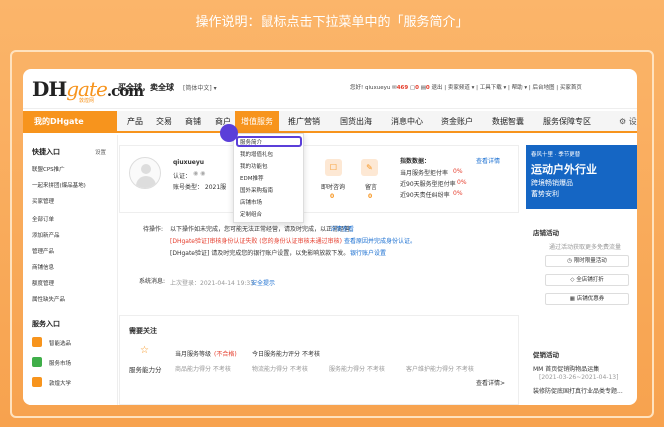 This screenshot has height=427, width=664. Describe the element at coordinates (566, 368) in the screenshot. I see `promo-item: MM 首页促销购物品运集` at that location.